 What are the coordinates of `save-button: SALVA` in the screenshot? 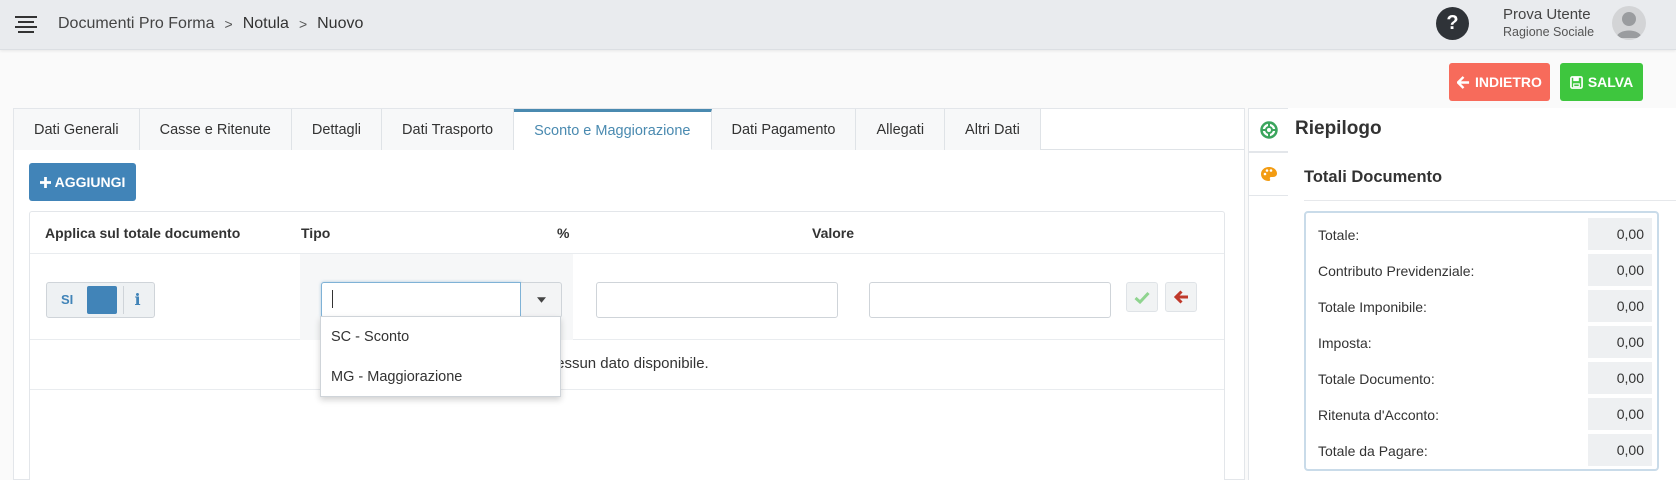 It's located at (1601, 82).